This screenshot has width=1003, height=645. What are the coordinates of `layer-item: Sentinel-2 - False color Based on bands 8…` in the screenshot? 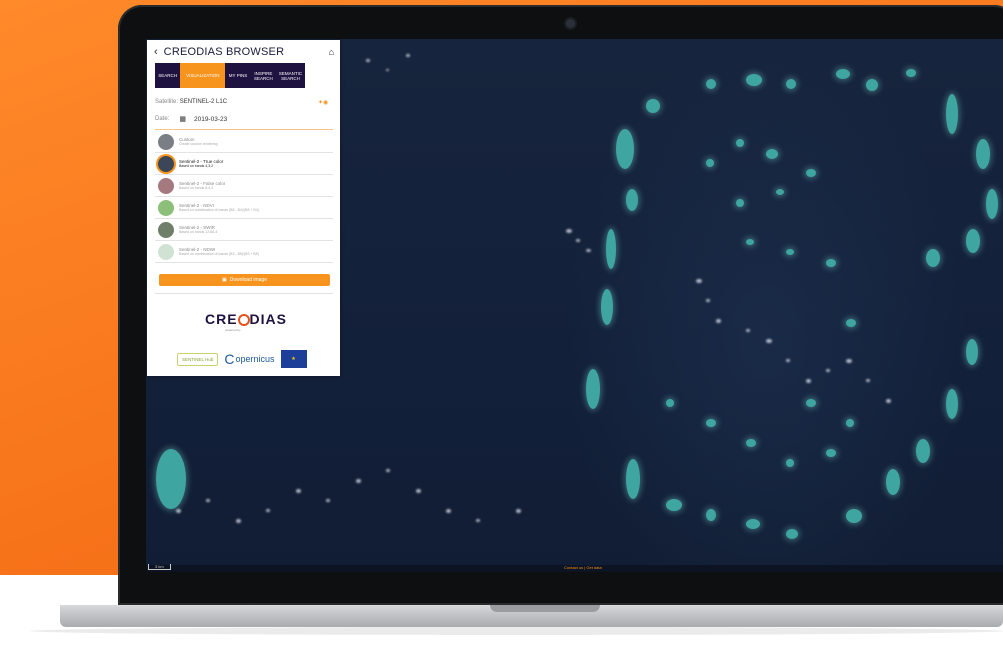 It's located at (244, 186).